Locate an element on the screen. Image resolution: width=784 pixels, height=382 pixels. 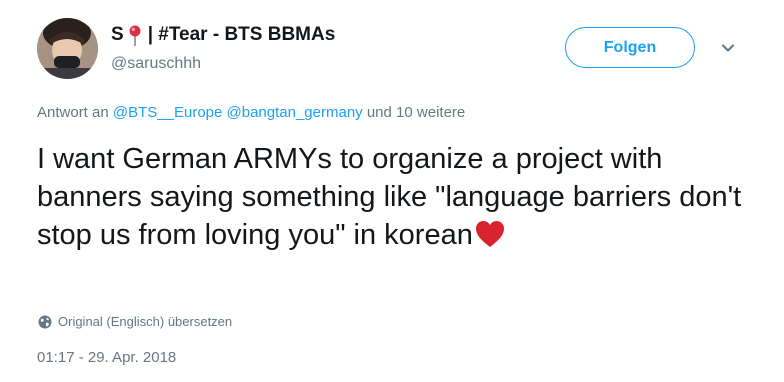
translate-link: Original (Englisch) übersetzen is located at coordinates (135, 321).